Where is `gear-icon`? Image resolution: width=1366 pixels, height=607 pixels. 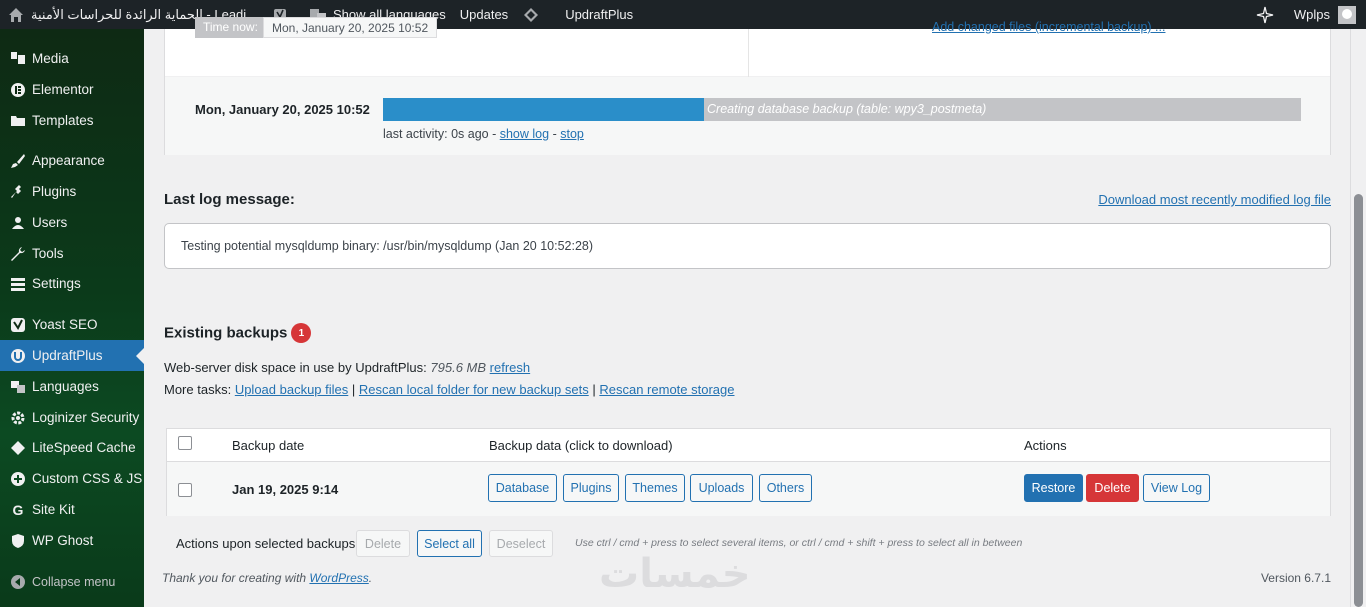 gear-icon is located at coordinates (18, 418).